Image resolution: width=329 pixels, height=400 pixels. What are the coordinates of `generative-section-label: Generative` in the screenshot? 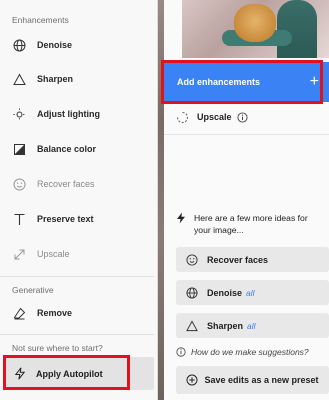 It's located at (33, 290).